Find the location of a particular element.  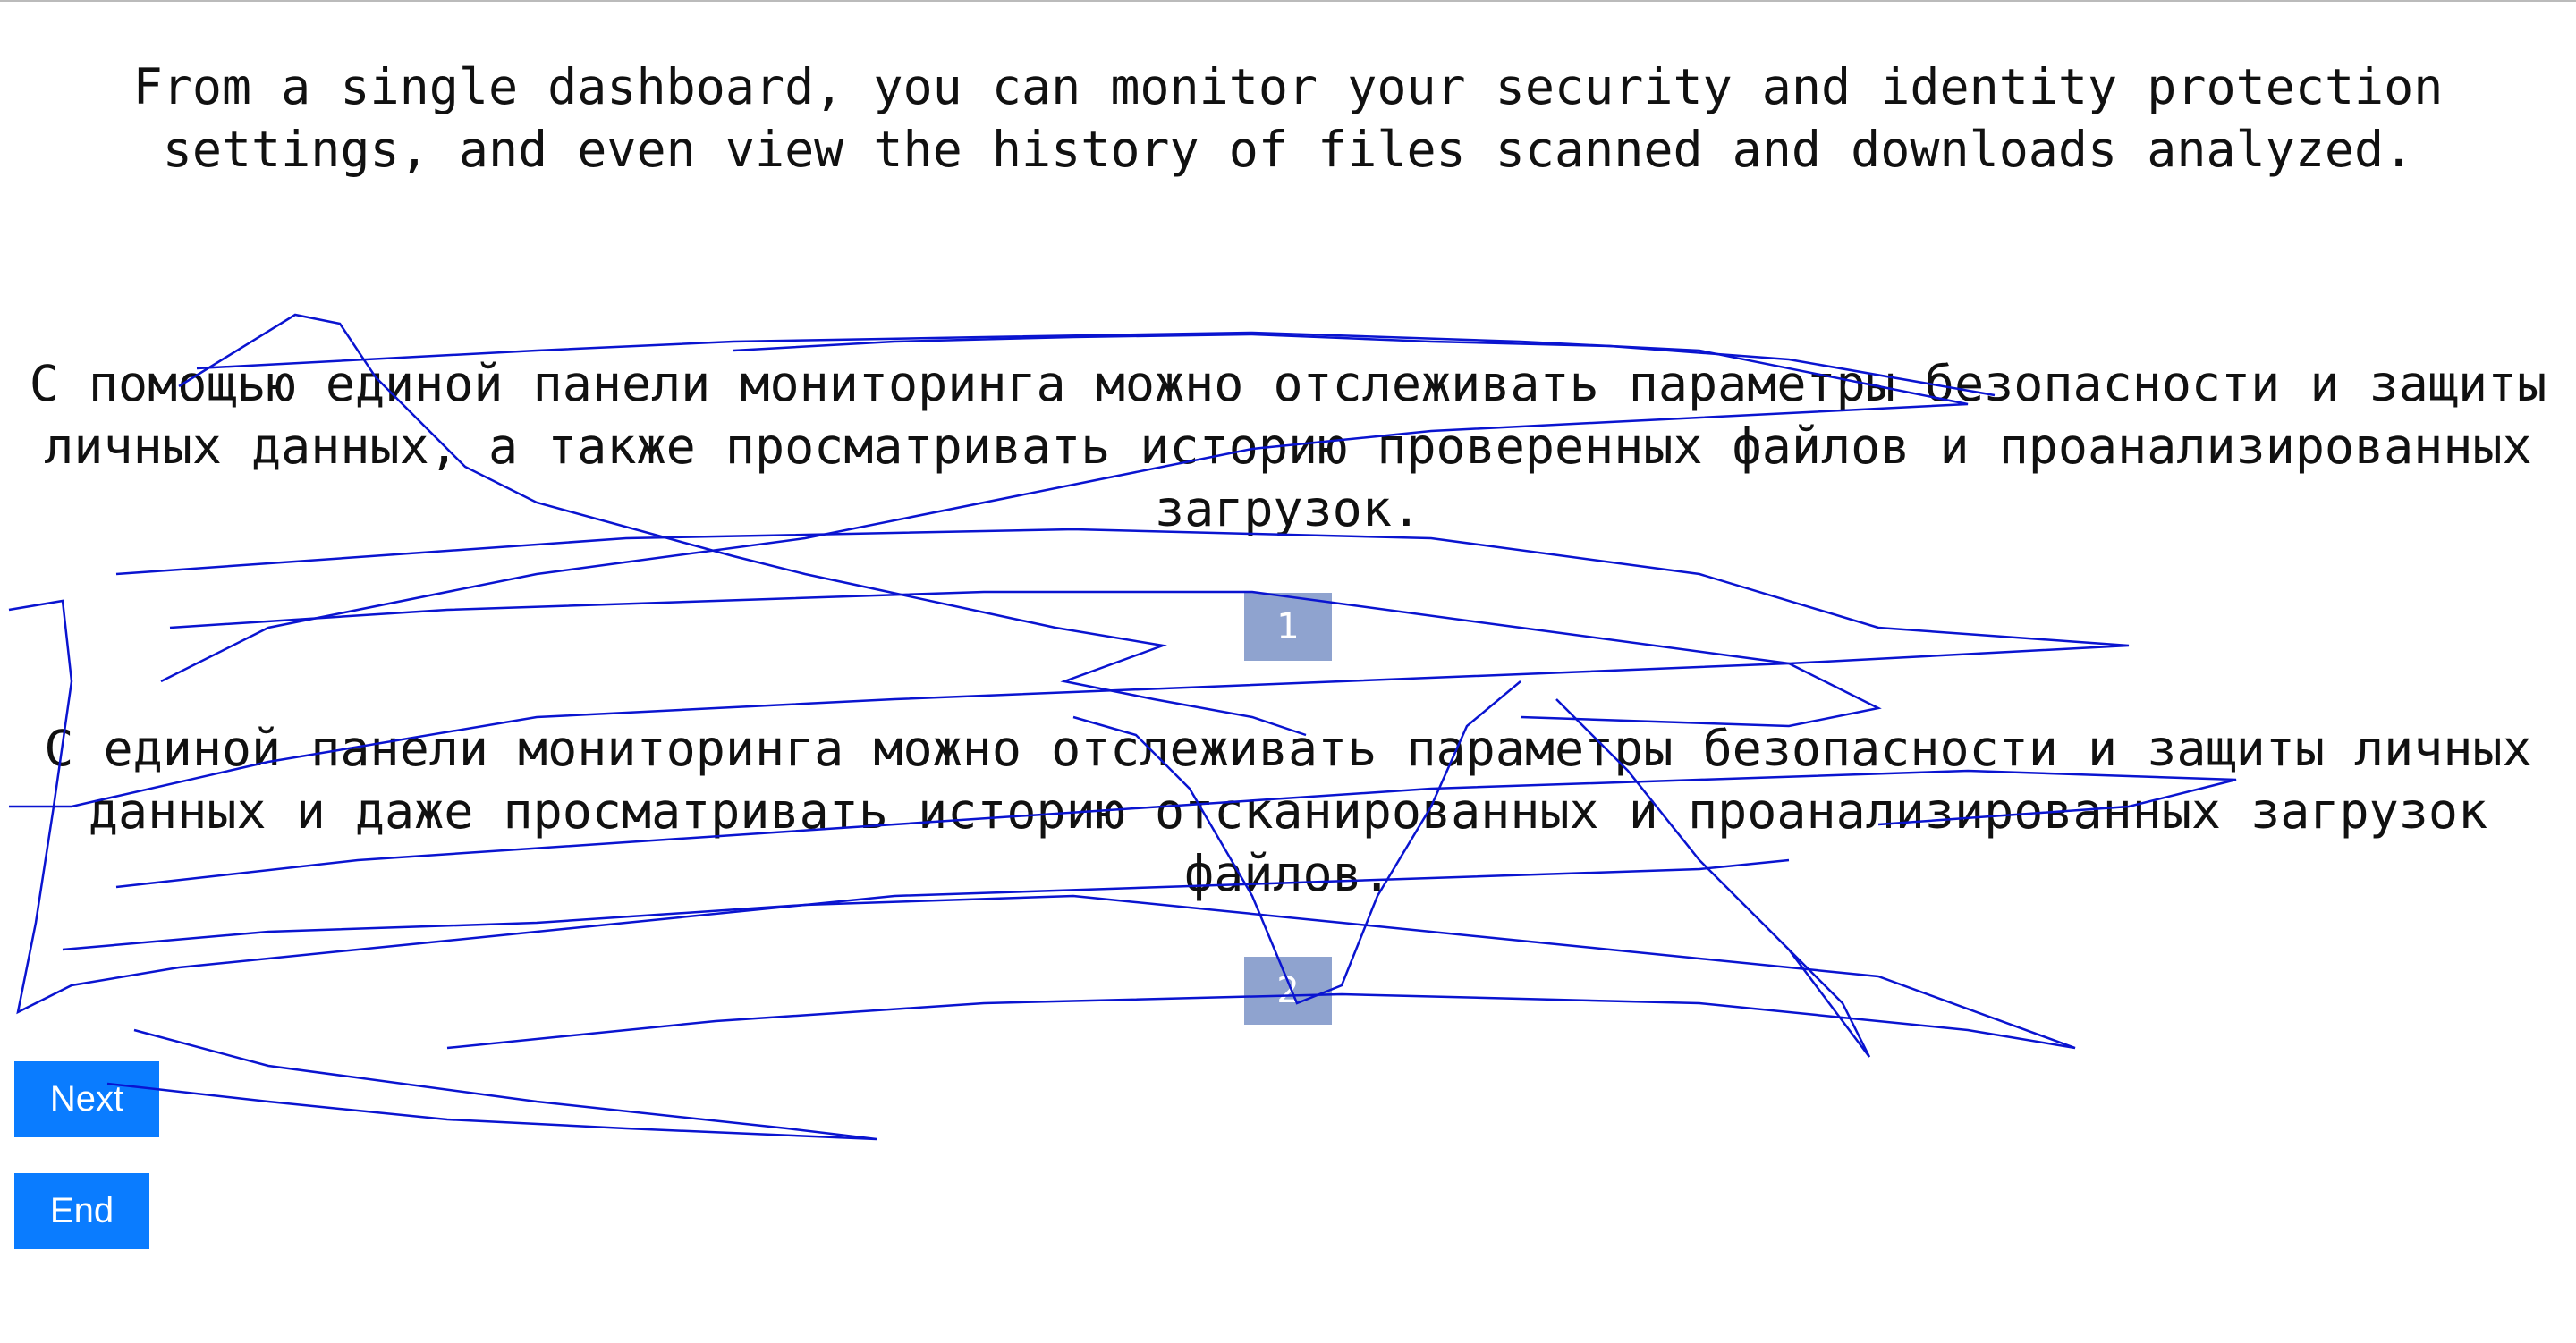

next-button: Next is located at coordinates (86, 1099).